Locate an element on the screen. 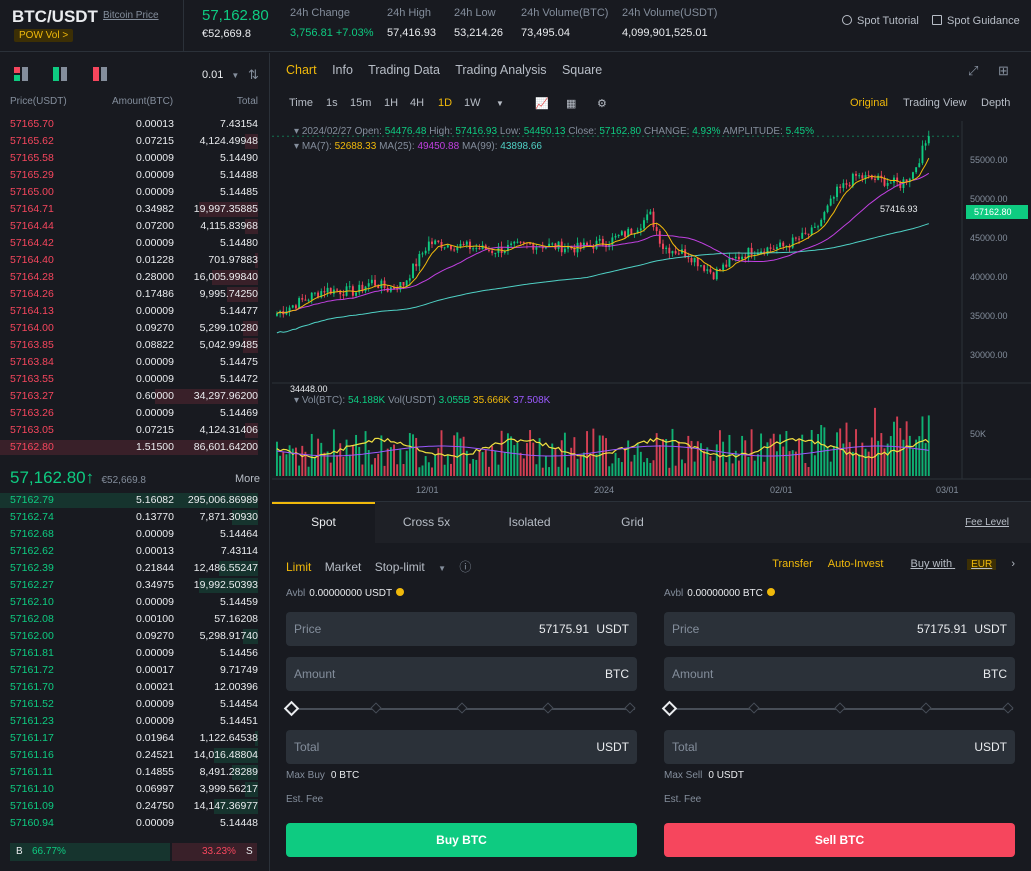 The height and width of the screenshot is (871, 1031). spot-guidance-link: Spot Guidance is located at coordinates (976, 21).